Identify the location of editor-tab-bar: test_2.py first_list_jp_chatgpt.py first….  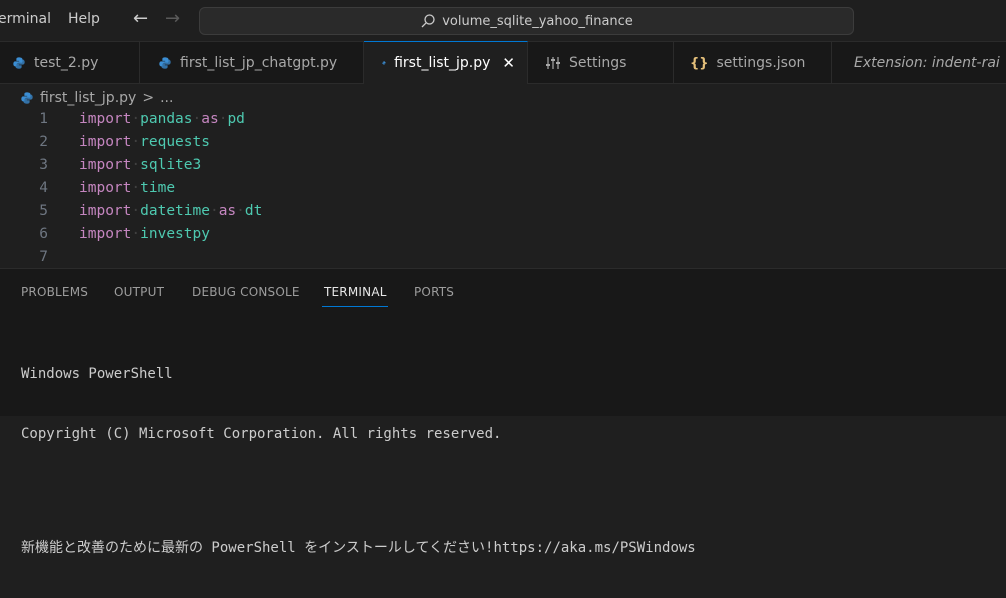
(503, 62).